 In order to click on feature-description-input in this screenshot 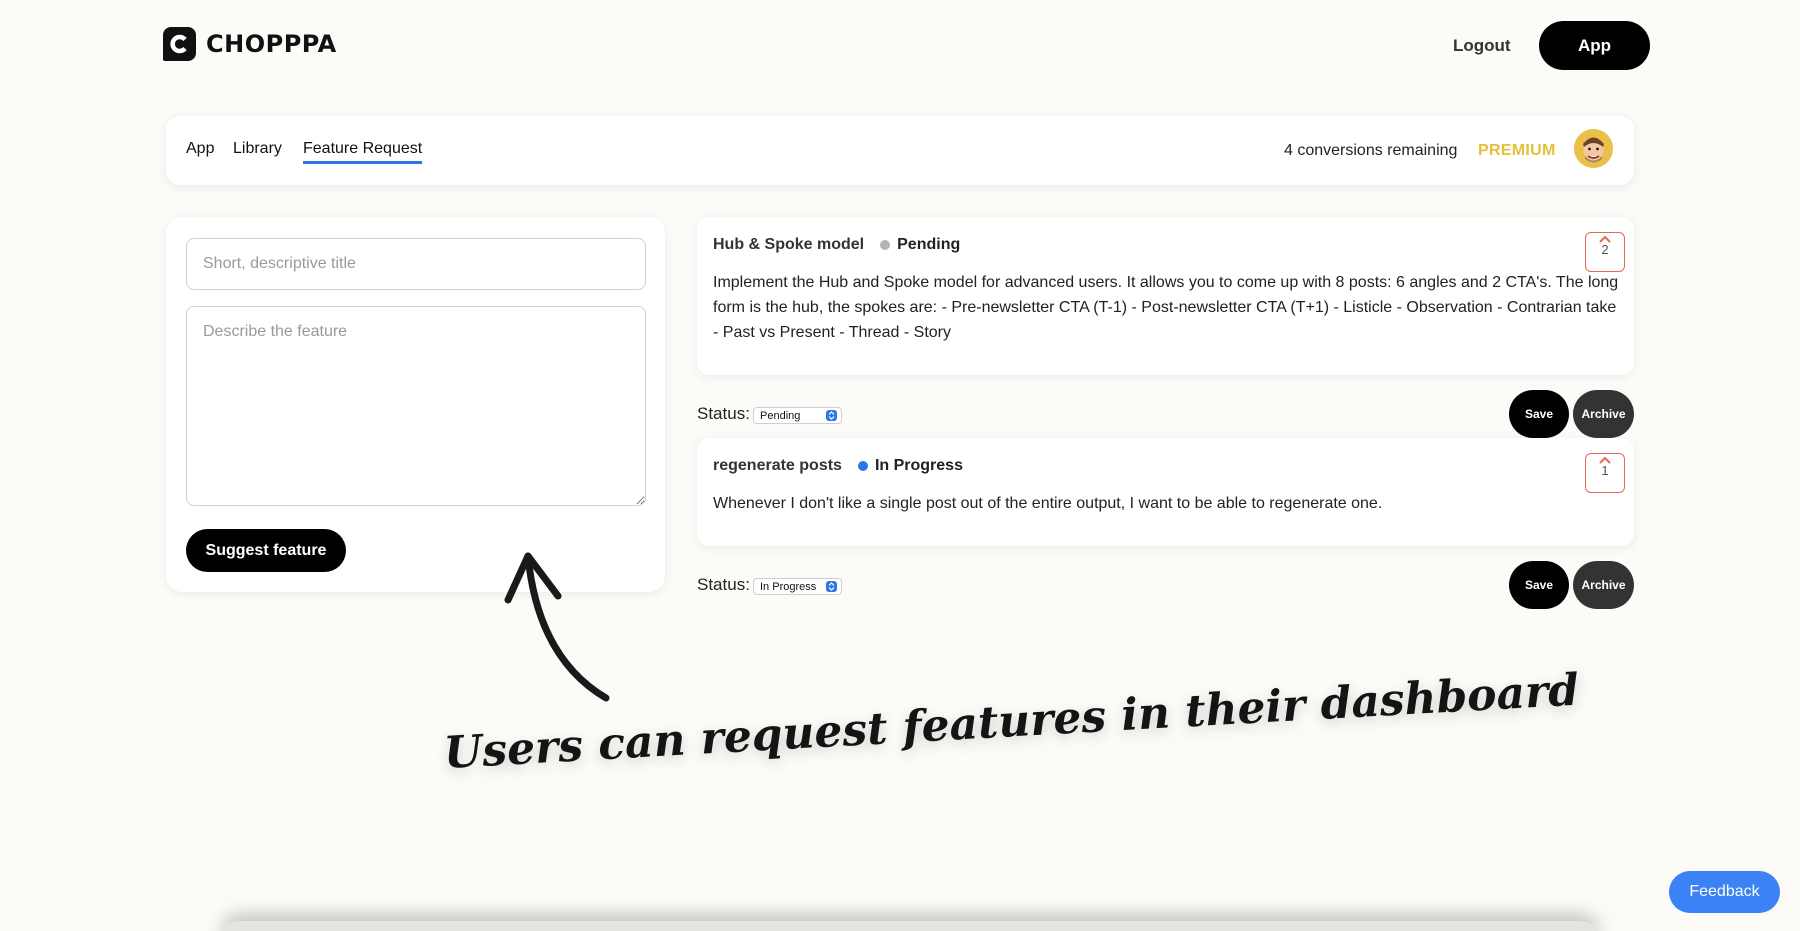, I will do `click(416, 406)`.